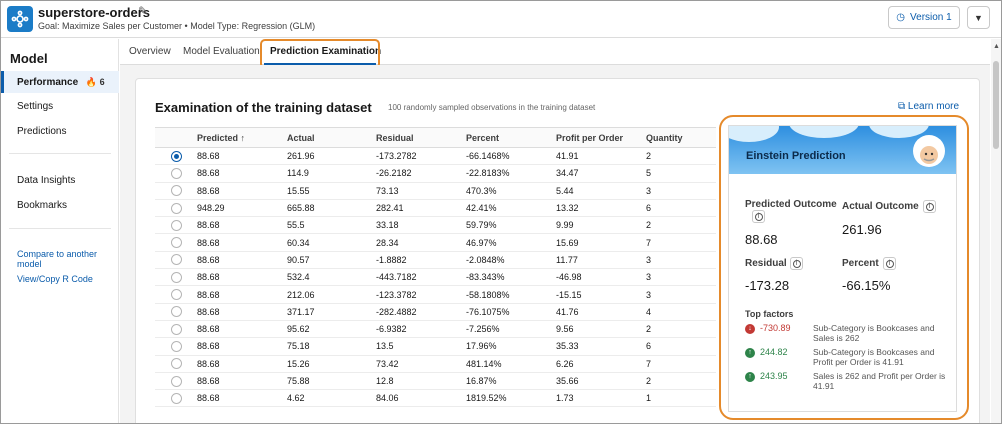 The image size is (1002, 424). I want to click on menu-dropdown-button: ▼, so click(978, 17).